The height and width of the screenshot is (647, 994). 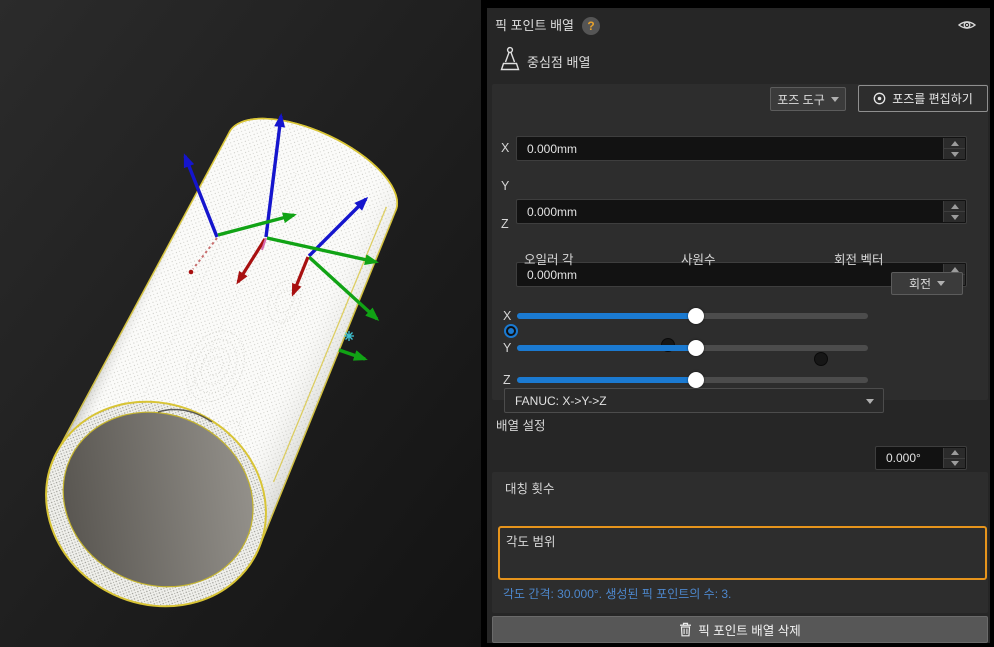 I want to click on panel-title: 픽 포인트 배열, so click(x=534, y=25).